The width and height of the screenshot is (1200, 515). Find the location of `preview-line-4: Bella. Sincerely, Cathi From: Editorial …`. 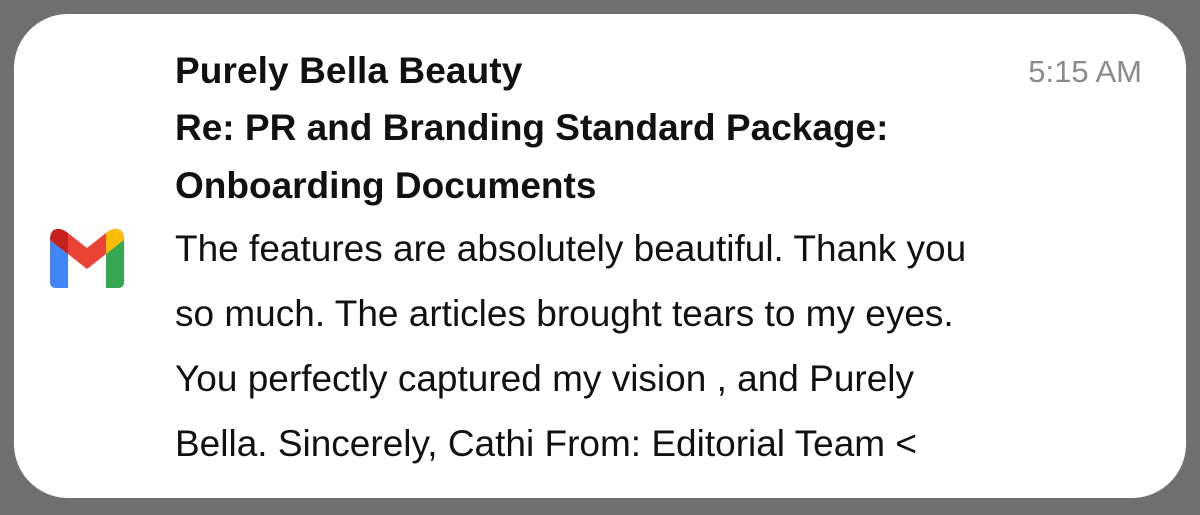

preview-line-4: Bella. Sincerely, Cathi From: Editorial … is located at coordinates (546, 443).